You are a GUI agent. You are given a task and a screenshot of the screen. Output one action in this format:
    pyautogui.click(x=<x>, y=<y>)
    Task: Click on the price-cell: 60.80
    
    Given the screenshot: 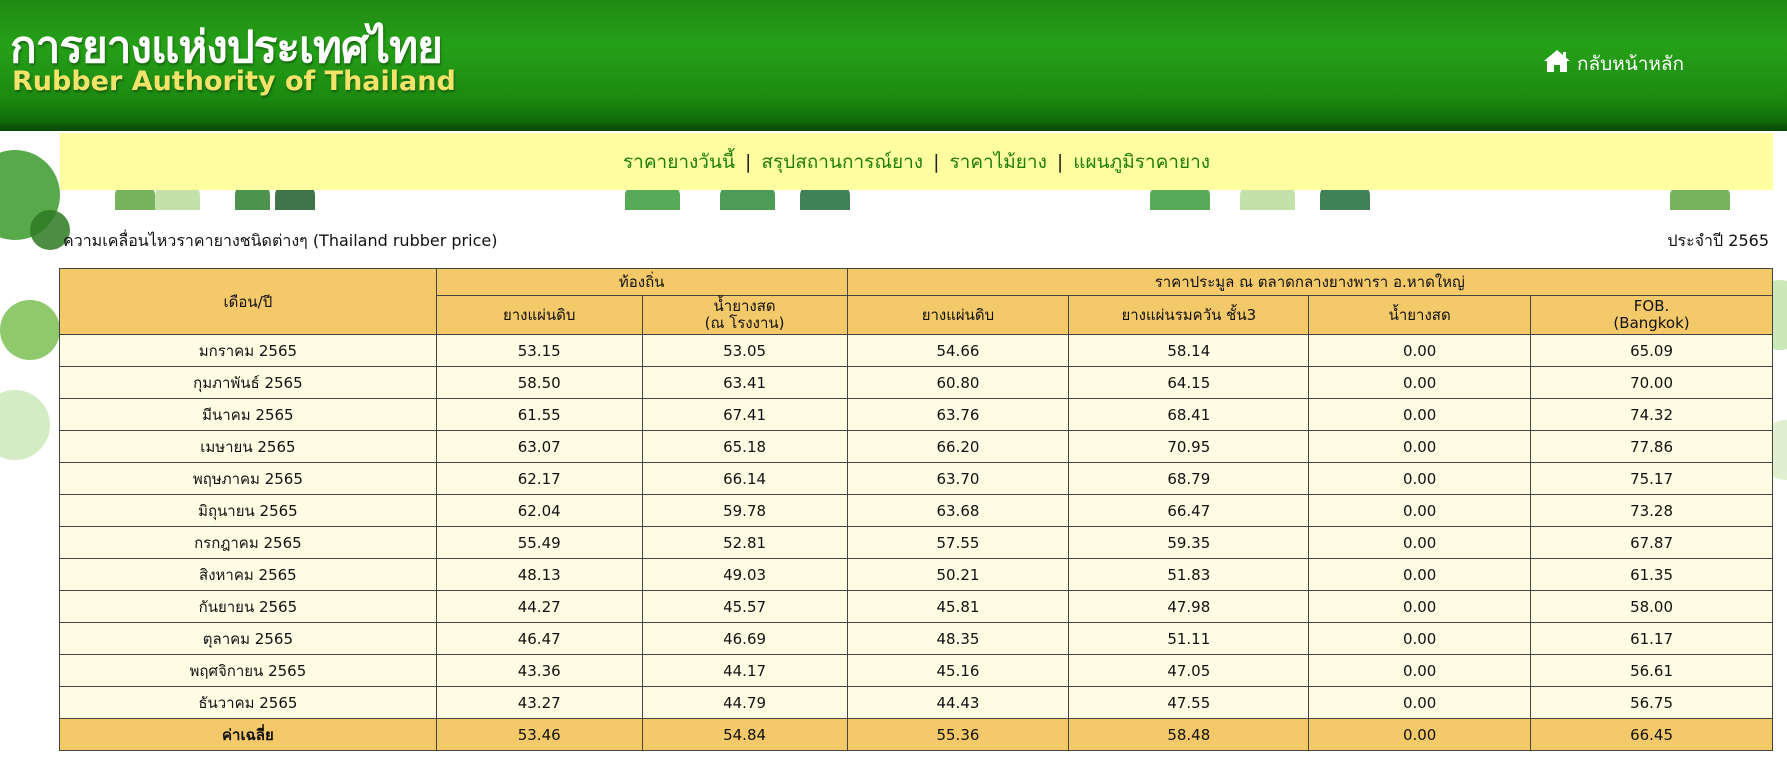 What is the action you would take?
    pyautogui.click(x=958, y=382)
    